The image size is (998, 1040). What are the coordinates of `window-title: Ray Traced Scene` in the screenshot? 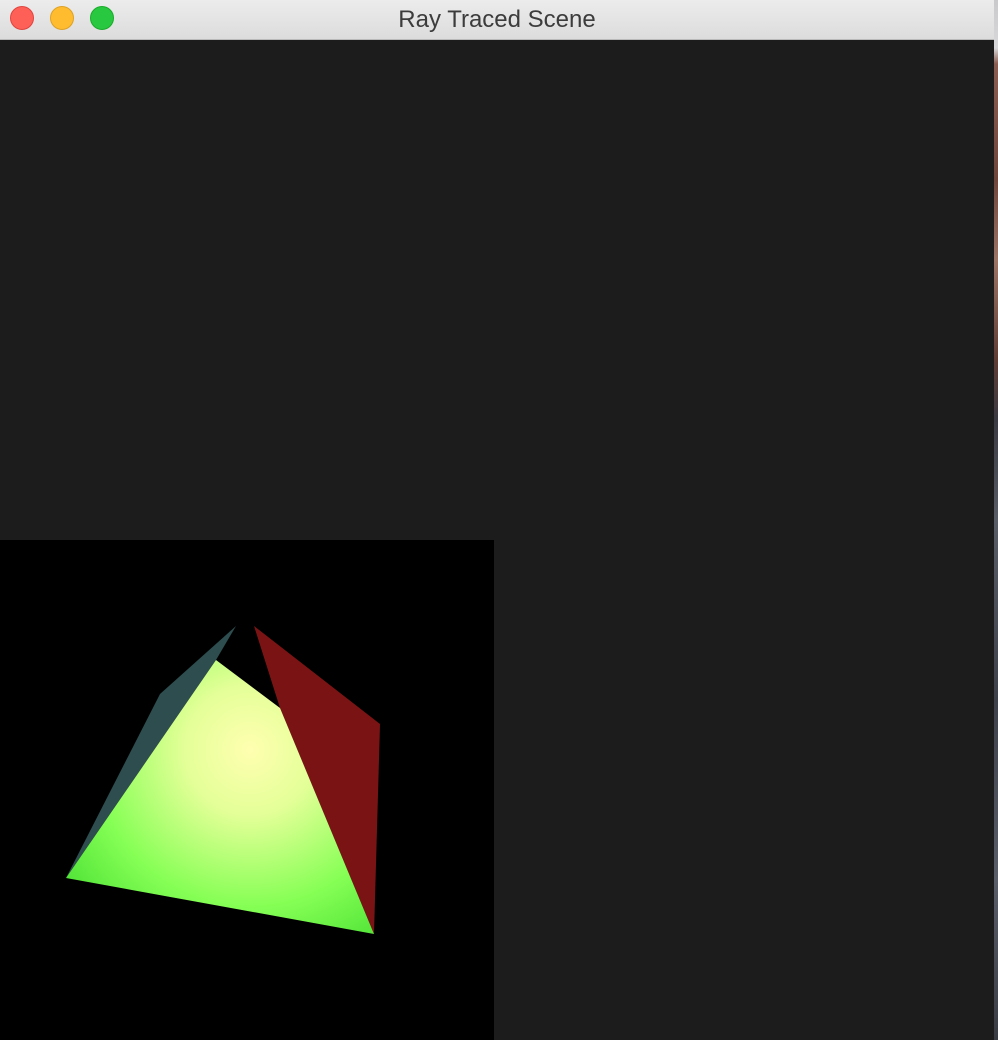 It's located at (497, 19).